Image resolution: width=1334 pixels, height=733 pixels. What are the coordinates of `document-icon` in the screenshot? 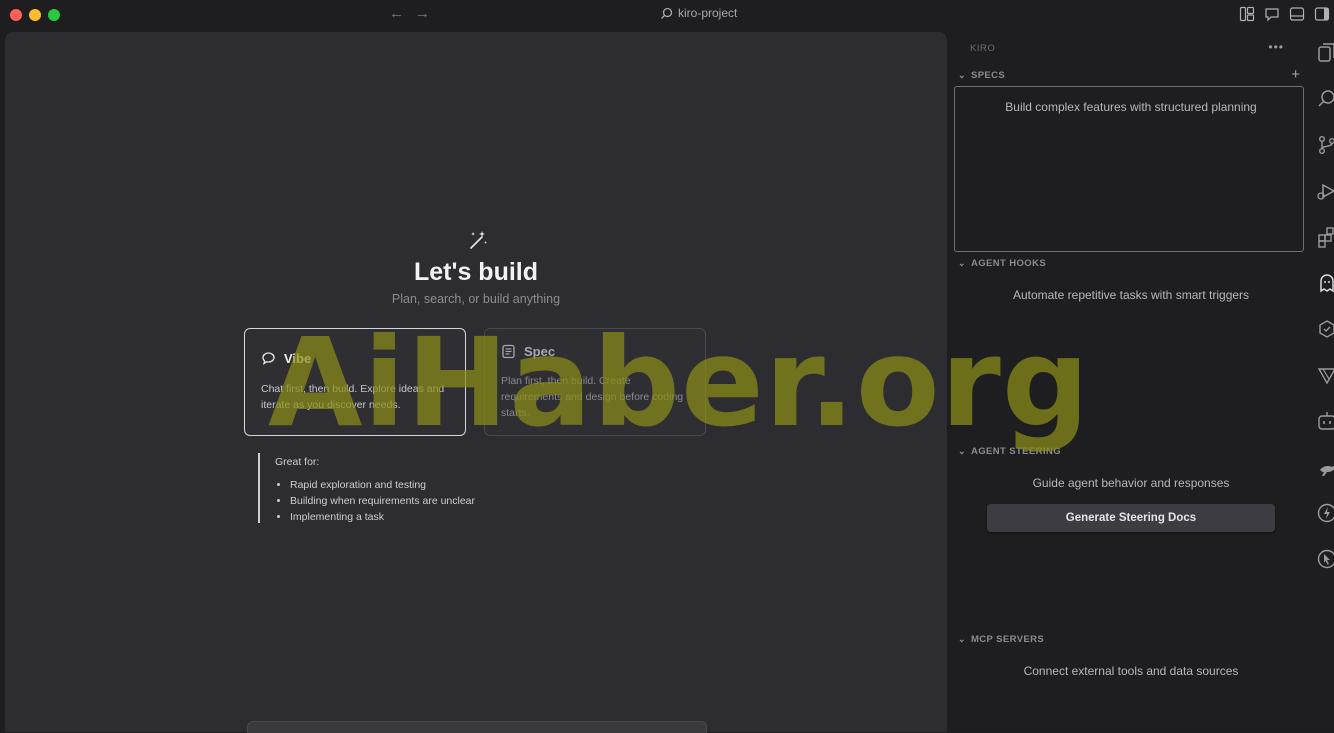 It's located at (508, 351).